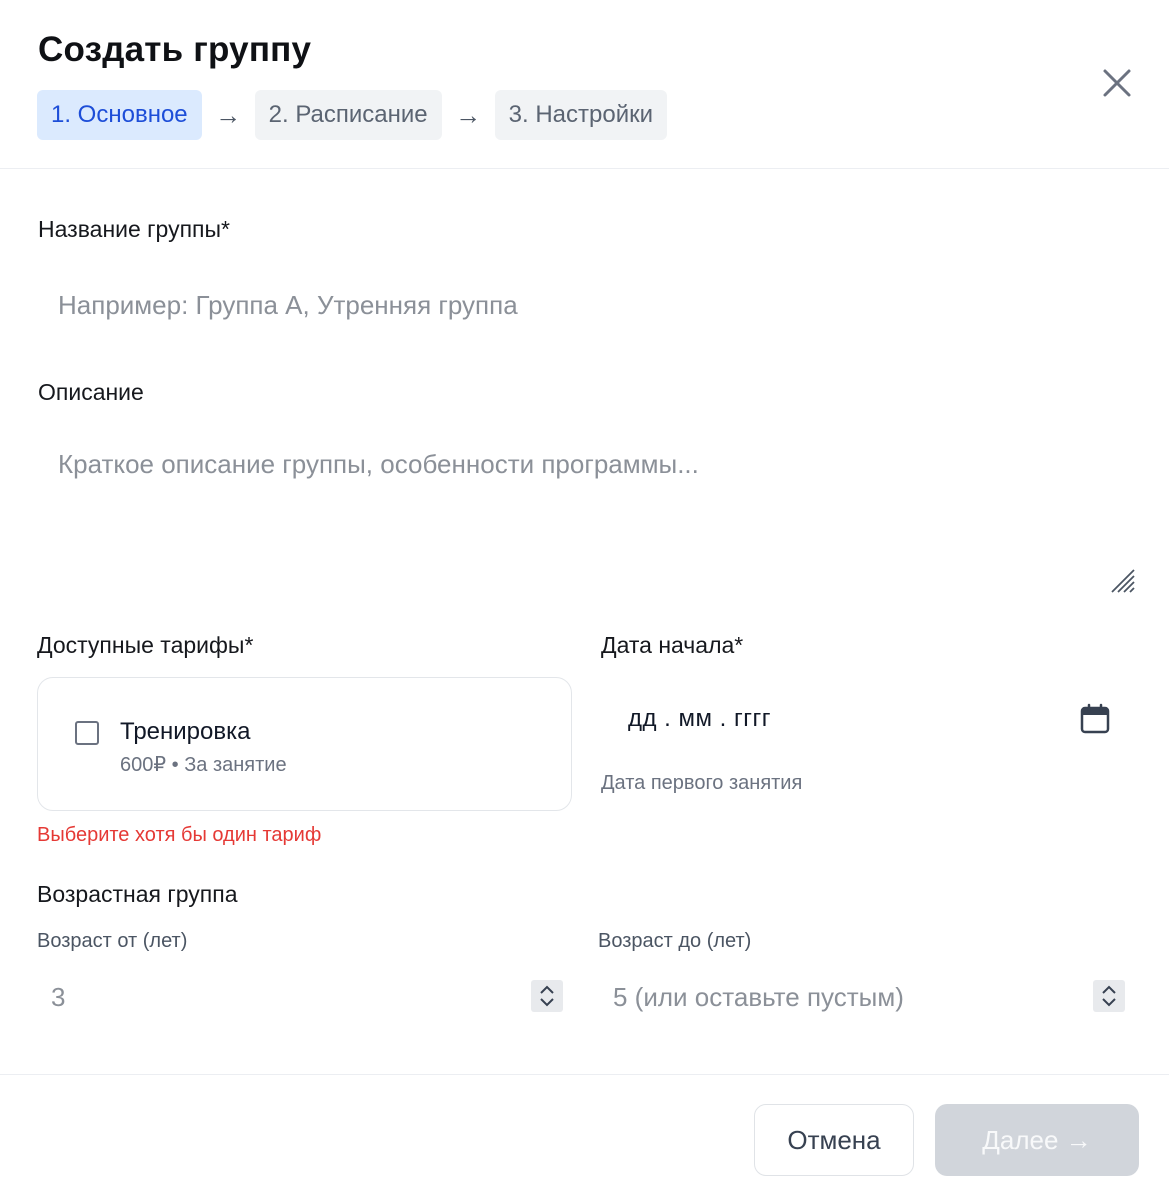  Describe the element at coordinates (281, 997) in the screenshot. I see `age-from-input` at that location.